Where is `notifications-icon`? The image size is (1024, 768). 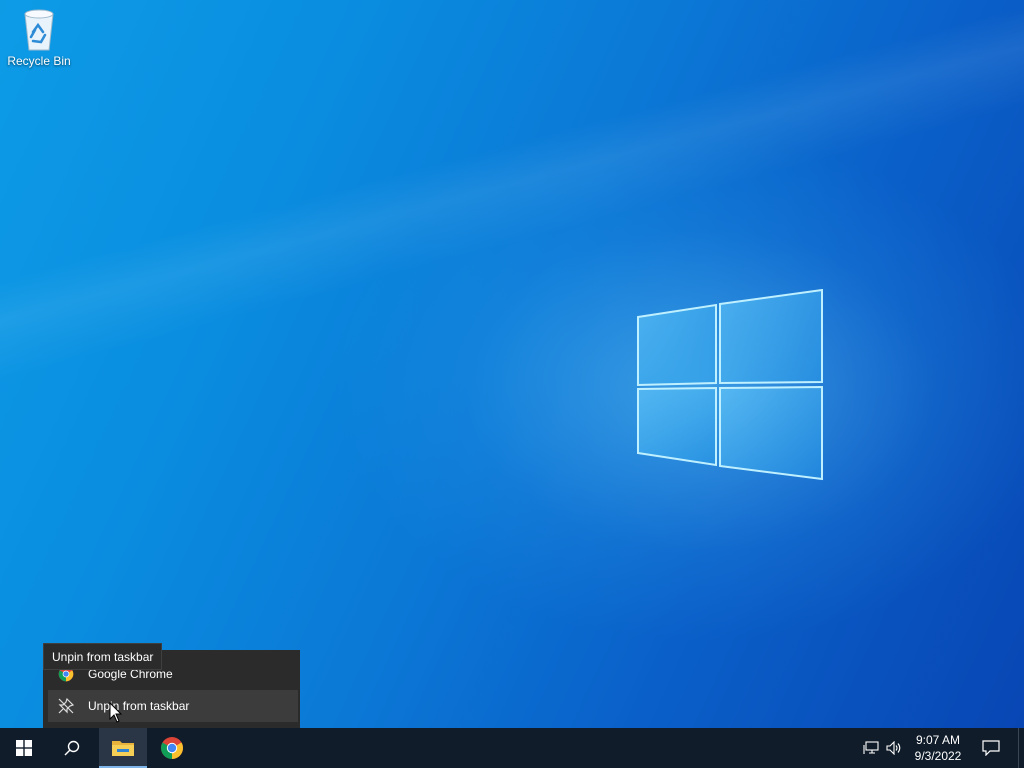 notifications-icon is located at coordinates (991, 748).